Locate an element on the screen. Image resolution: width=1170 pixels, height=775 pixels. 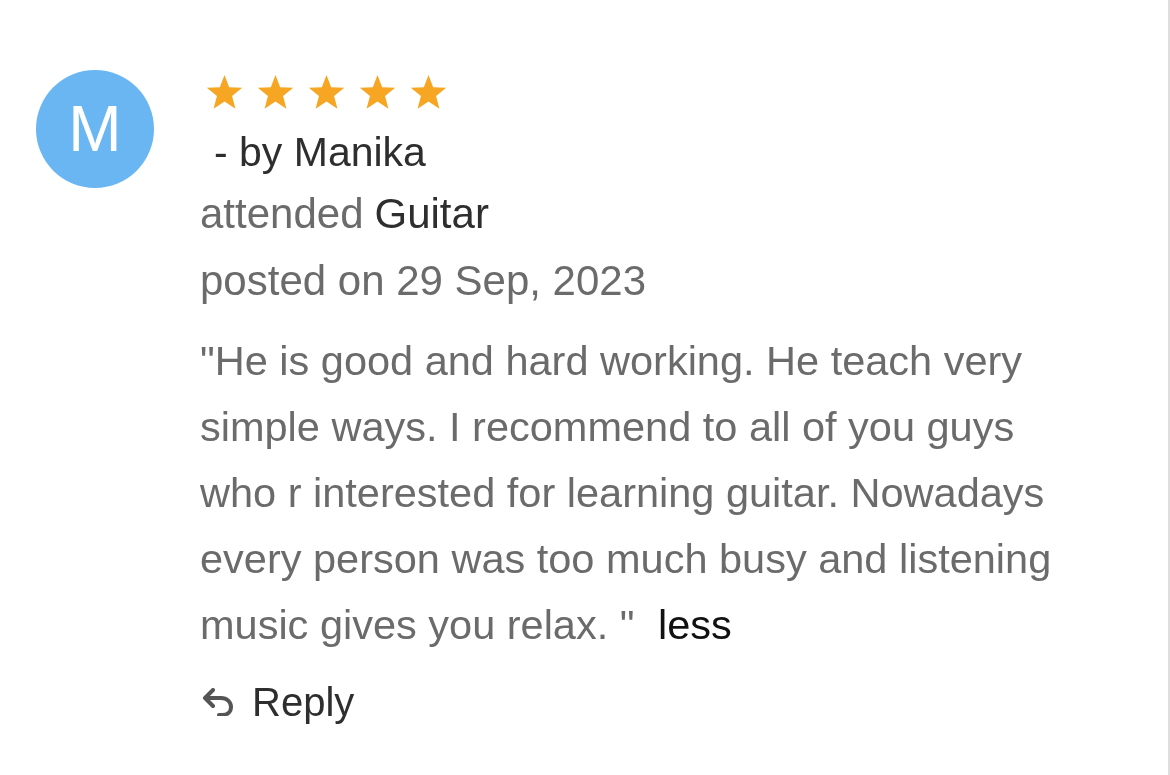
course-name: Guitar is located at coordinates (431, 214).